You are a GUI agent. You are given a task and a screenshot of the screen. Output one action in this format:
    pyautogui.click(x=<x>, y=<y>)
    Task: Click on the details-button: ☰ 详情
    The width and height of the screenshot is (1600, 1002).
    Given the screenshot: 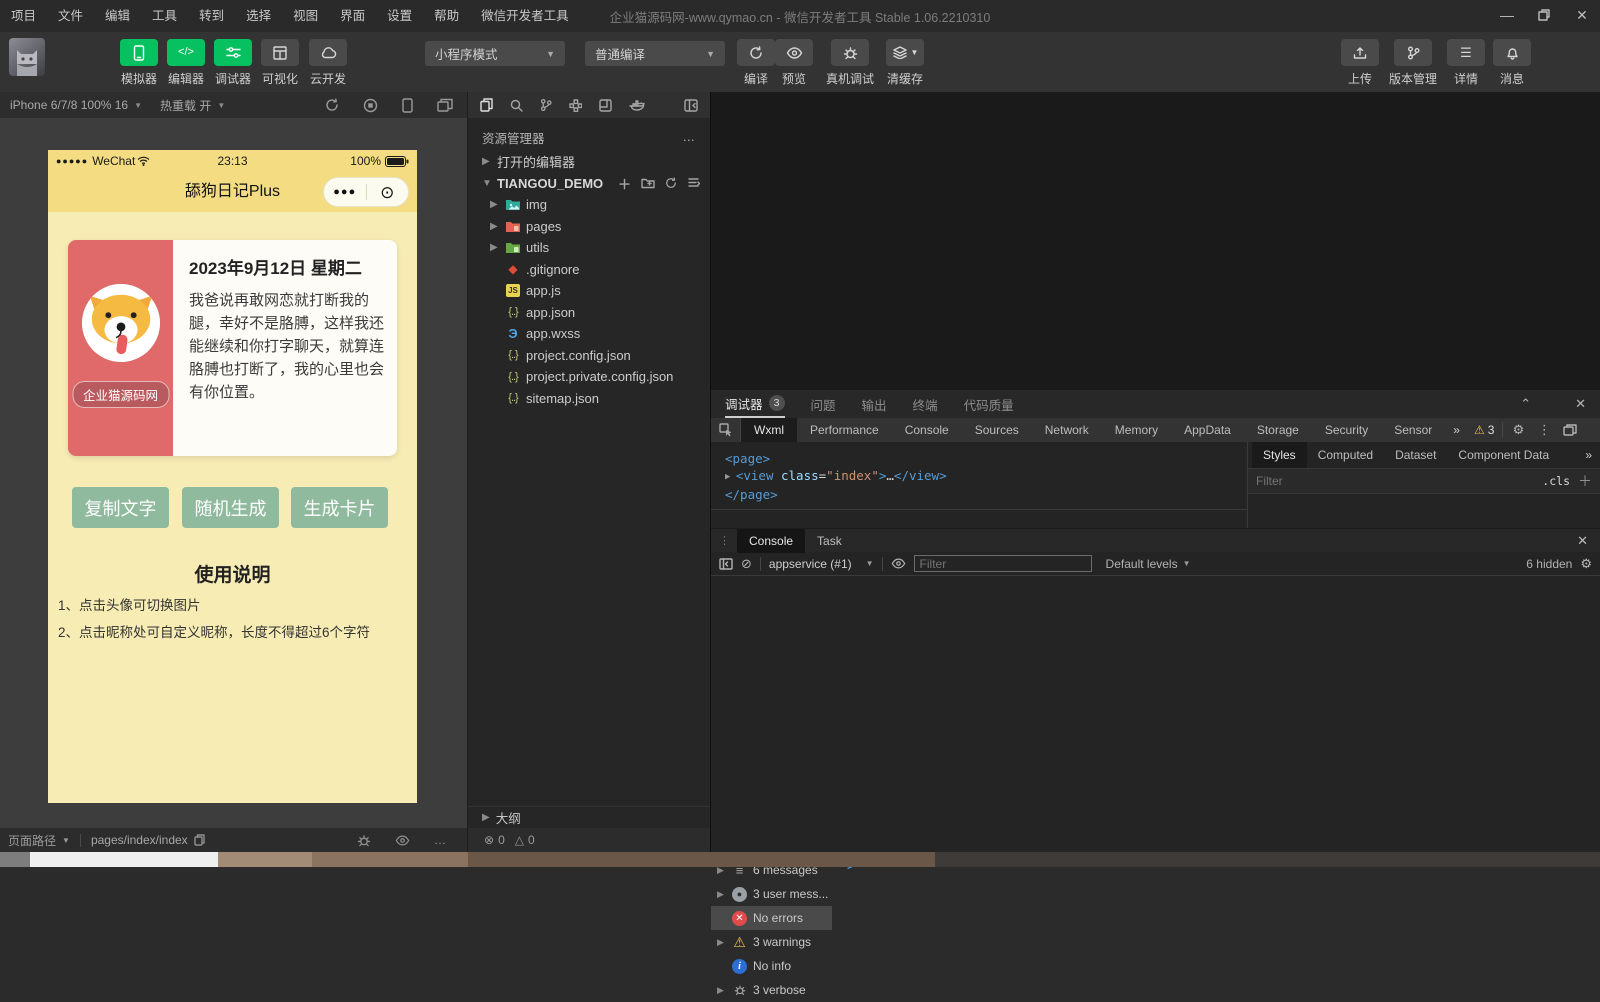 What is the action you would take?
    pyautogui.click(x=1466, y=63)
    